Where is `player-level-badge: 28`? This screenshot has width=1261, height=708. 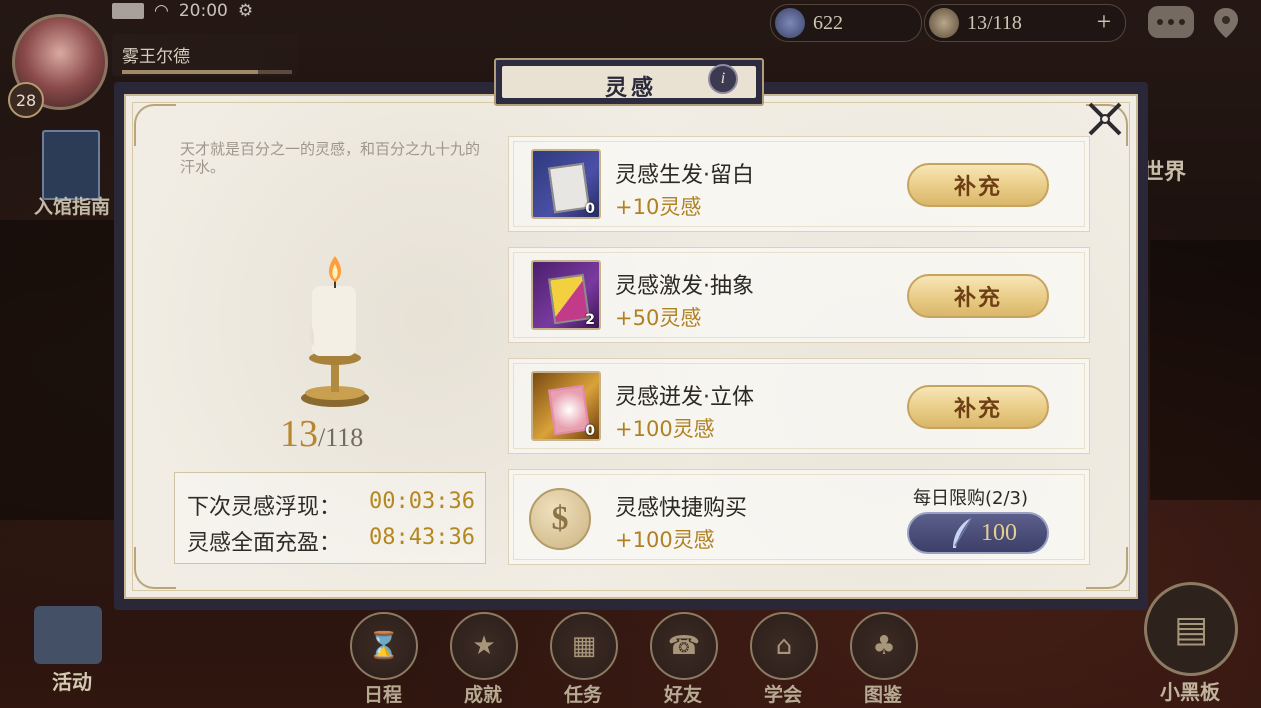
player-level-badge: 28 is located at coordinates (26, 100).